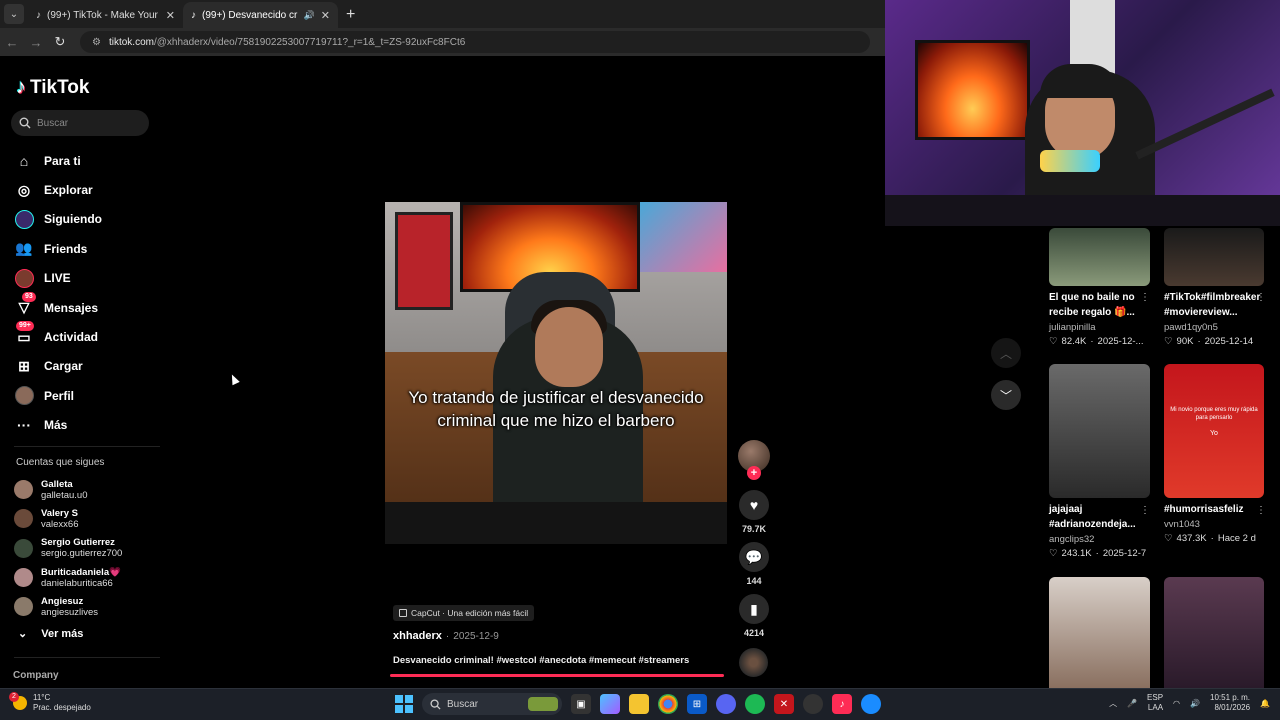 The height and width of the screenshot is (720, 1280). I want to click on copilot-icon, so click(610, 704).